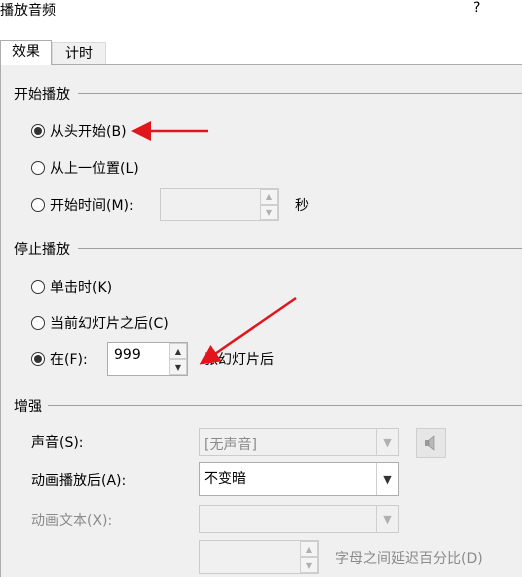 The width and height of the screenshot is (523, 577). I want to click on annotation-arrow-stop, so click(248, 330).